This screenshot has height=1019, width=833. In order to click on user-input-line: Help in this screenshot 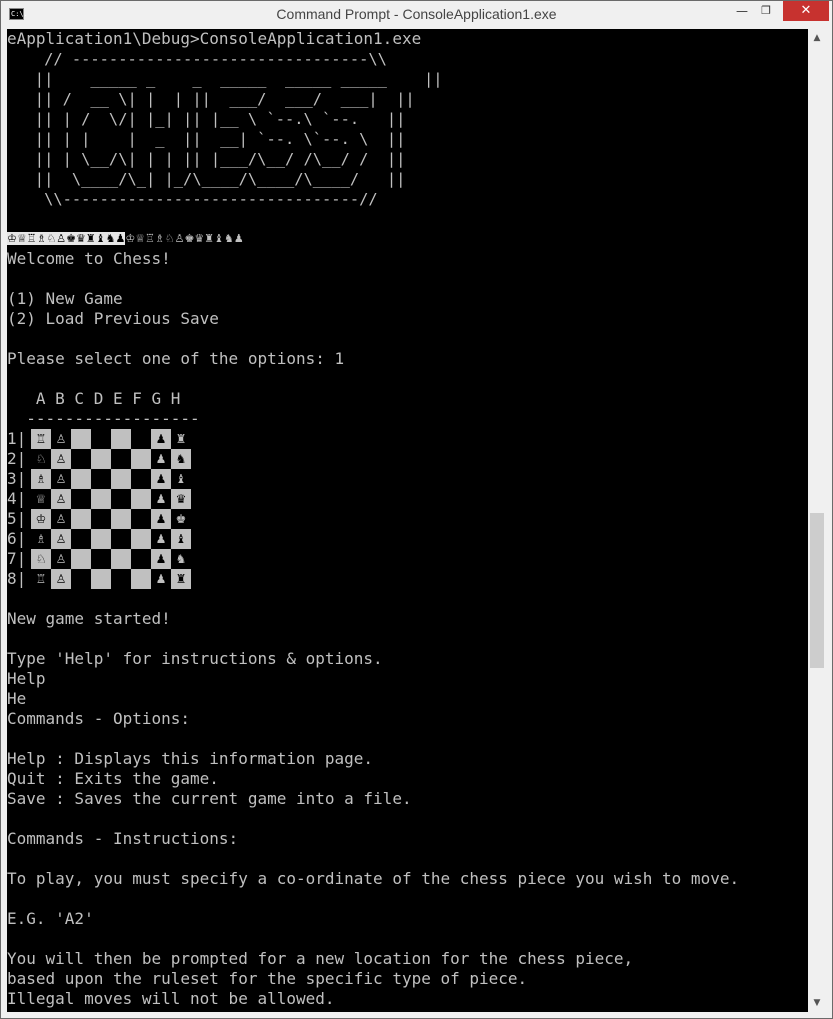, I will do `click(26, 678)`.